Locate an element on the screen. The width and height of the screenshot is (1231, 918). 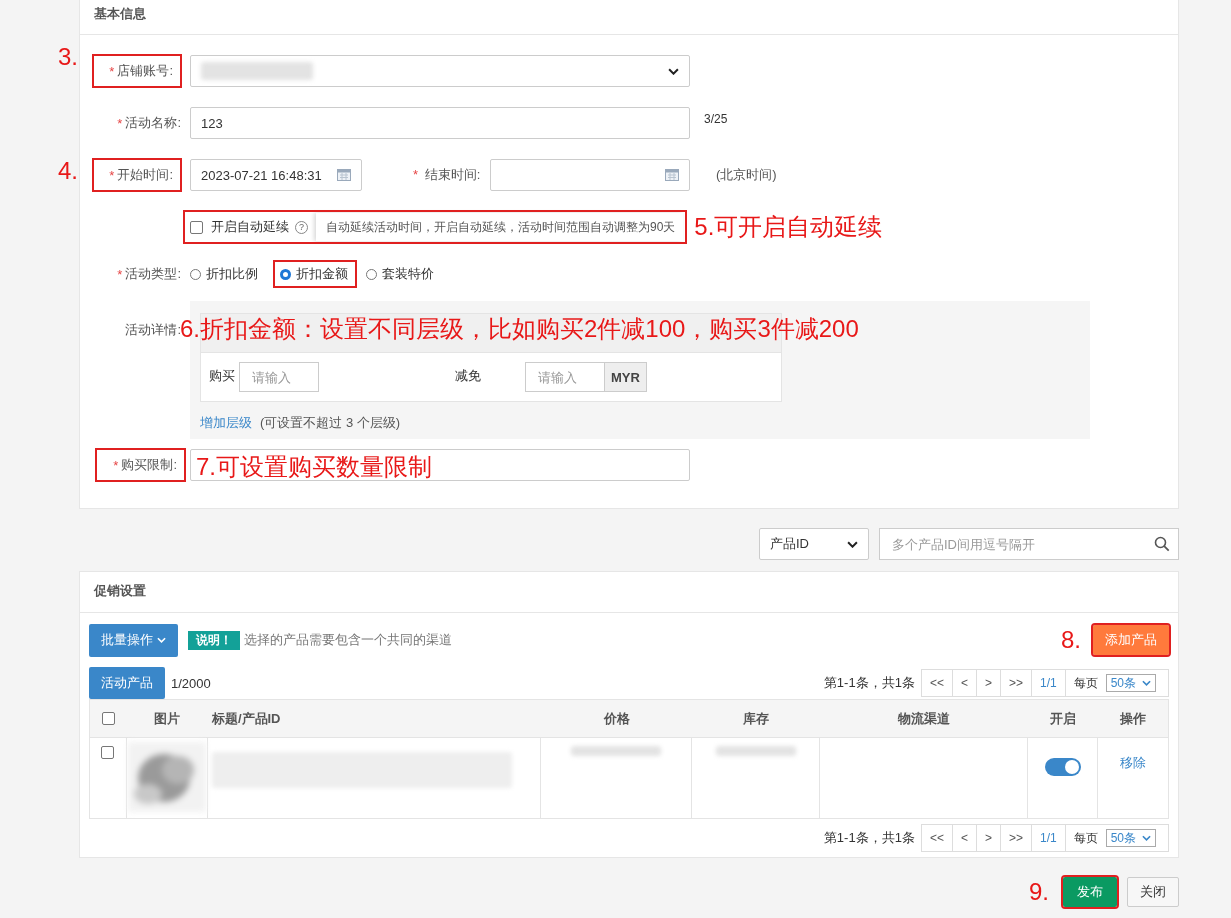
tier-limit-note: (可设置不超过 3 个层级) is located at coordinates (330, 423).